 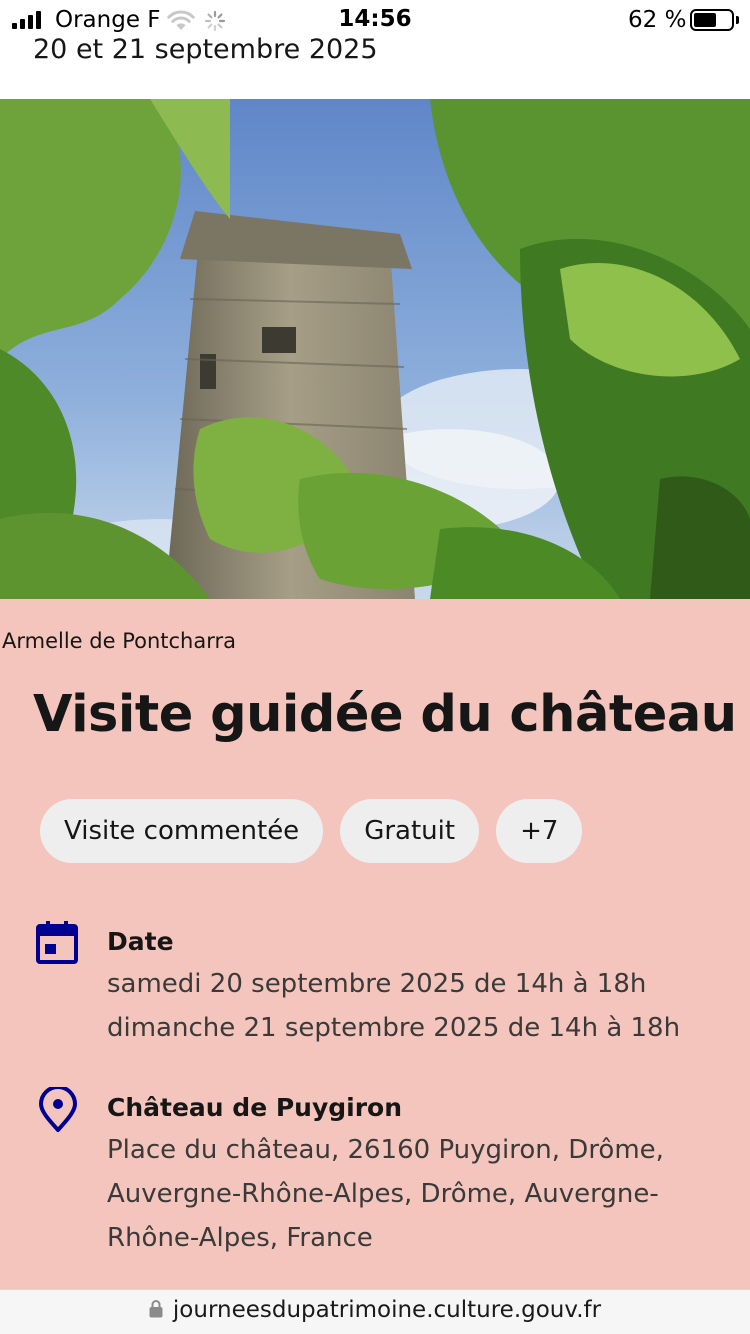 What do you see at coordinates (737, 20) in the screenshot?
I see `battery-cap` at bounding box center [737, 20].